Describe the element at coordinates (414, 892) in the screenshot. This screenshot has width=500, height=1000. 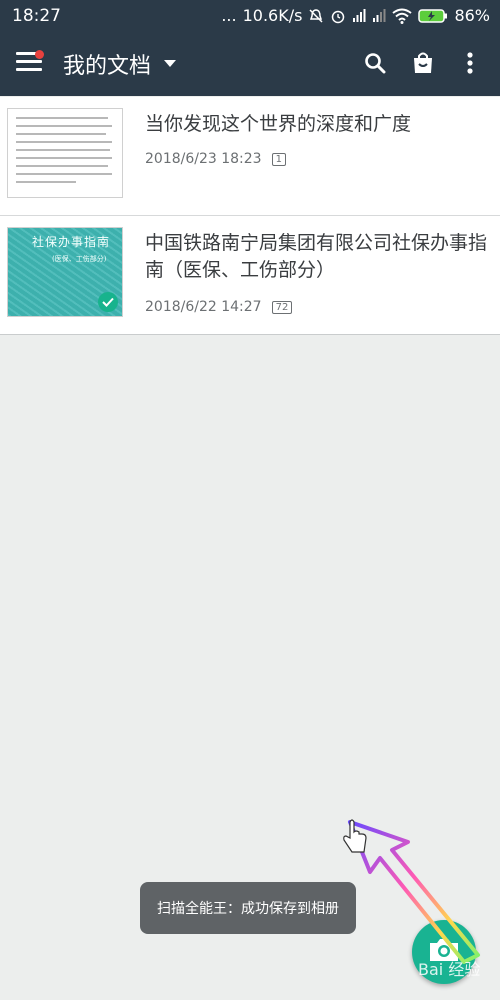
I see `arrow-shape` at that location.